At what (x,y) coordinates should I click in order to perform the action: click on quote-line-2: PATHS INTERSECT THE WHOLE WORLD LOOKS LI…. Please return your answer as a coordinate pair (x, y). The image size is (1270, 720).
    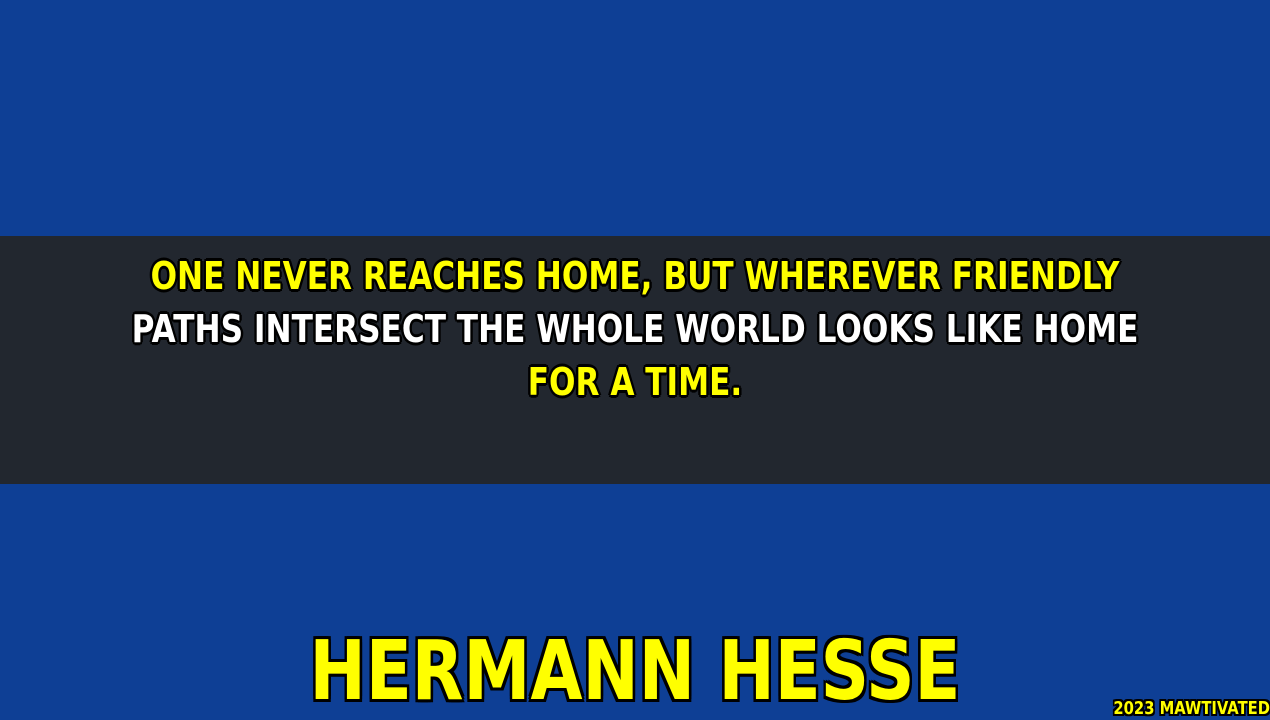
    Looking at the image, I should click on (635, 329).